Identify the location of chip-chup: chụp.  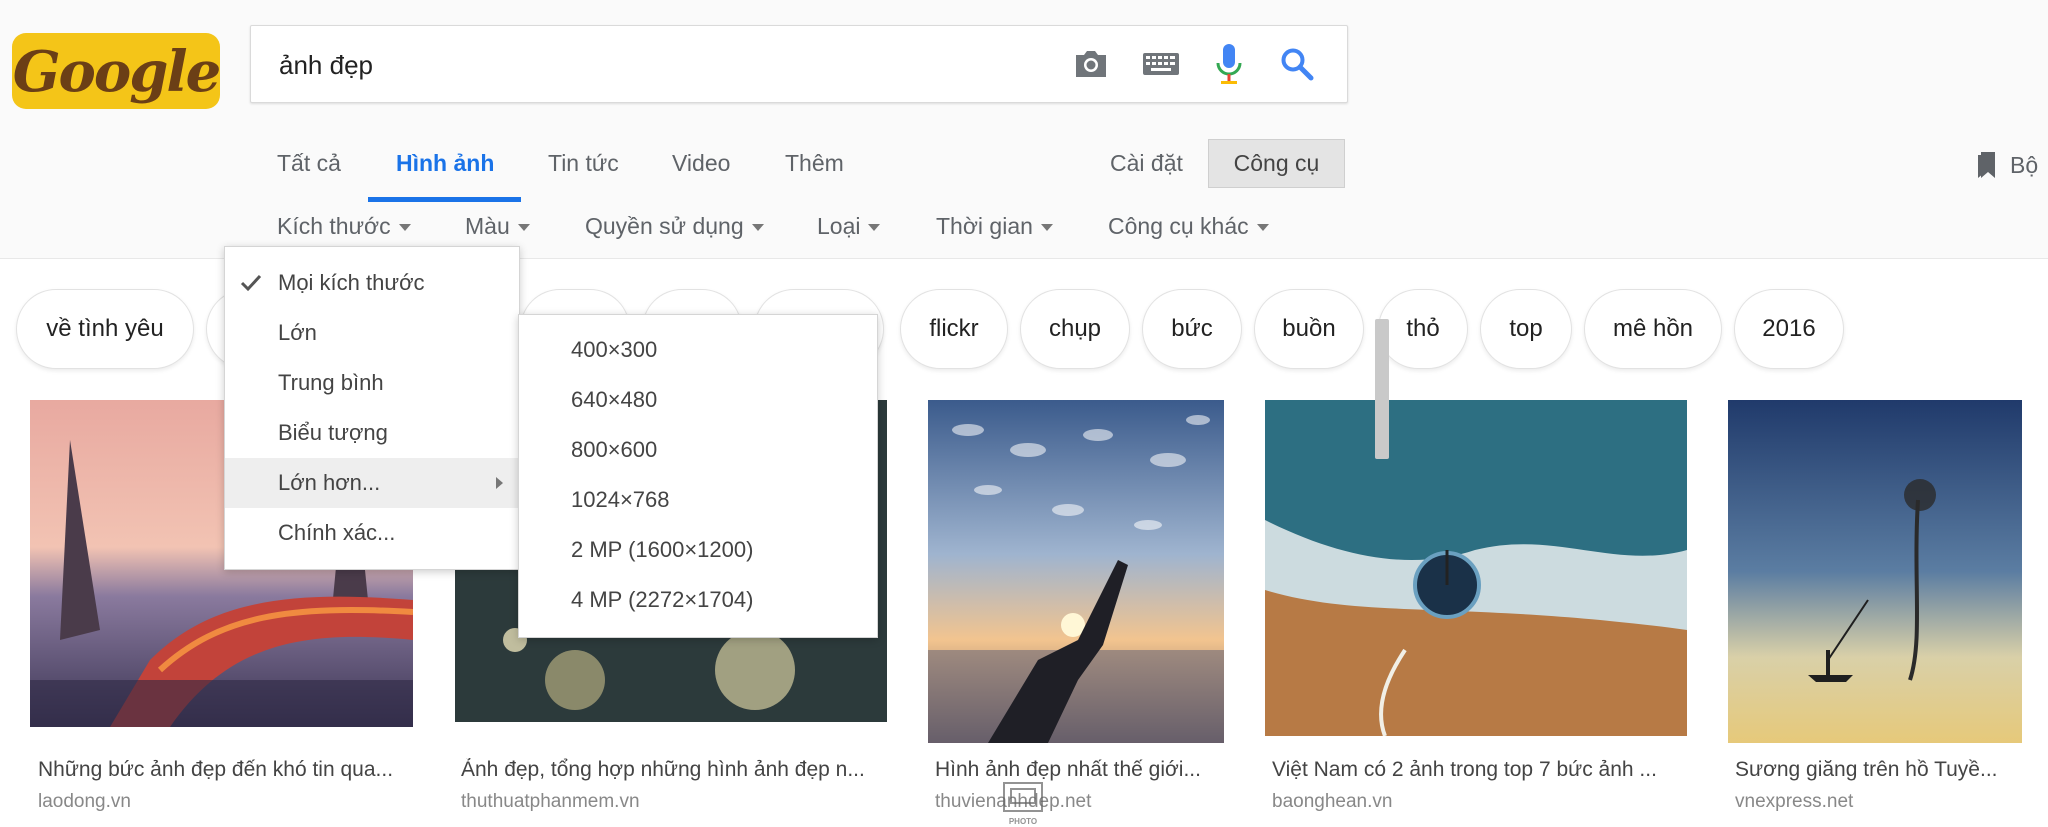
(1075, 329).